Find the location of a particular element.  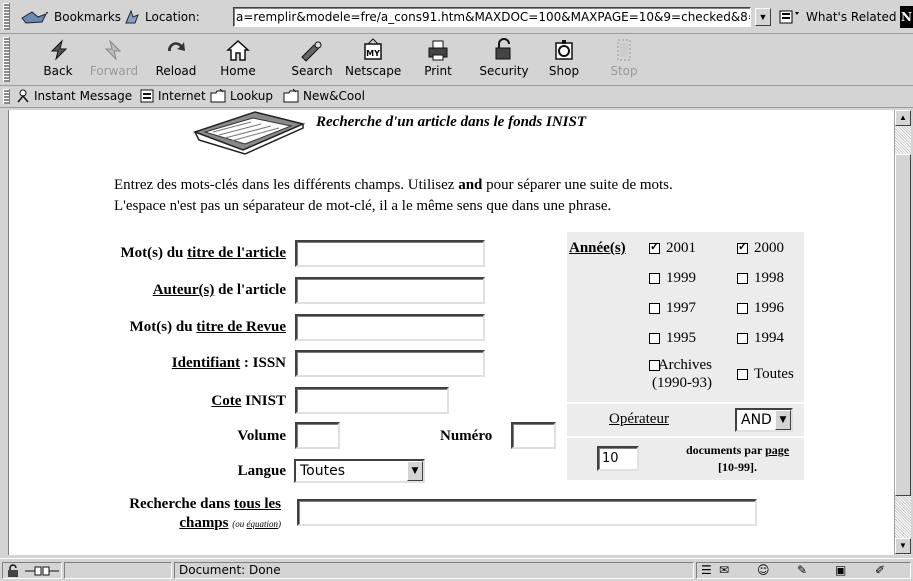

cote-input is located at coordinates (372, 400).